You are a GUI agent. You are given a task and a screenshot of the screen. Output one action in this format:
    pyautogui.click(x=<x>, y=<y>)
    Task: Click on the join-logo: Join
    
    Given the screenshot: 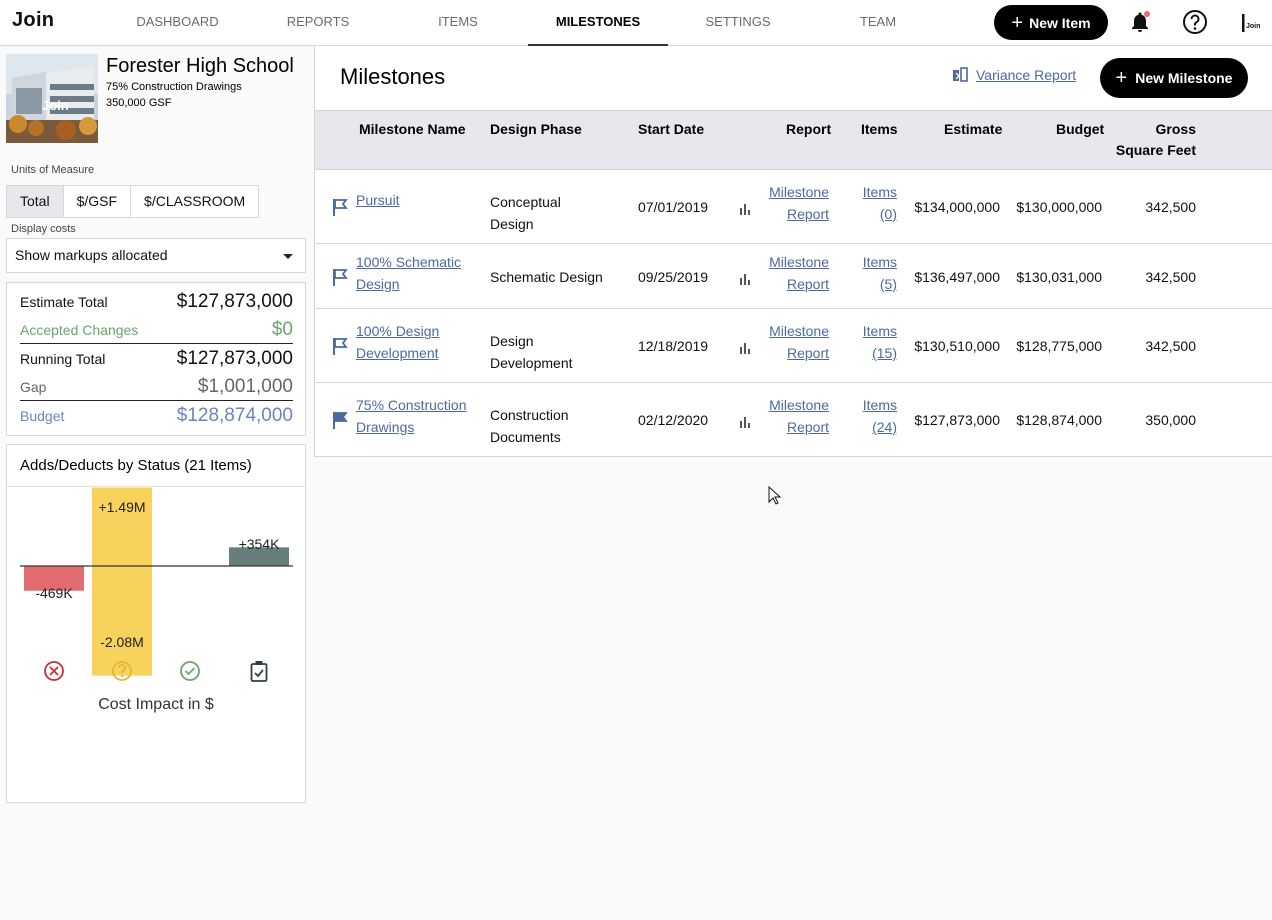 What is the action you would take?
    pyautogui.click(x=33, y=20)
    